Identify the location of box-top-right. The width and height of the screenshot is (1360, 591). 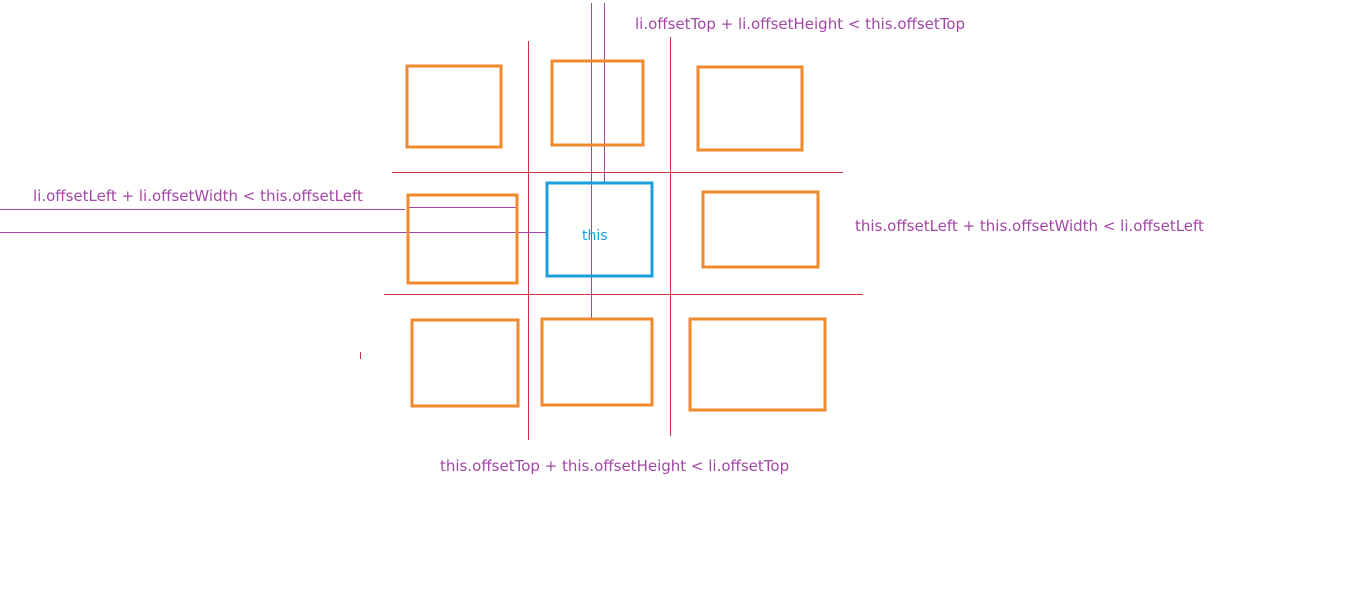
(750, 108).